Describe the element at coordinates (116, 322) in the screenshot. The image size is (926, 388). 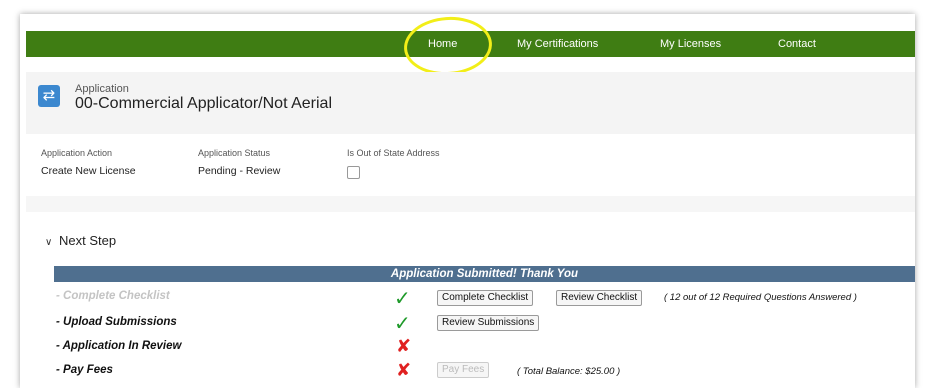
I see `step-upload-submissions: - Upload Submissions` at that location.